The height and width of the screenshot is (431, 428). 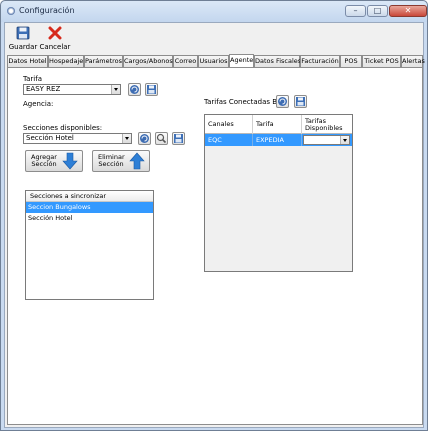 What do you see at coordinates (413, 61) in the screenshot?
I see `tab-alertas: Alertas` at bounding box center [413, 61].